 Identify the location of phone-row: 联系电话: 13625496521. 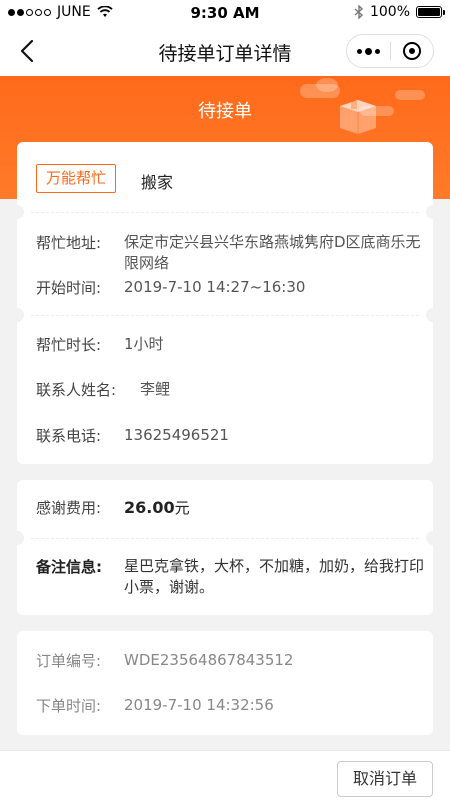
(132, 435).